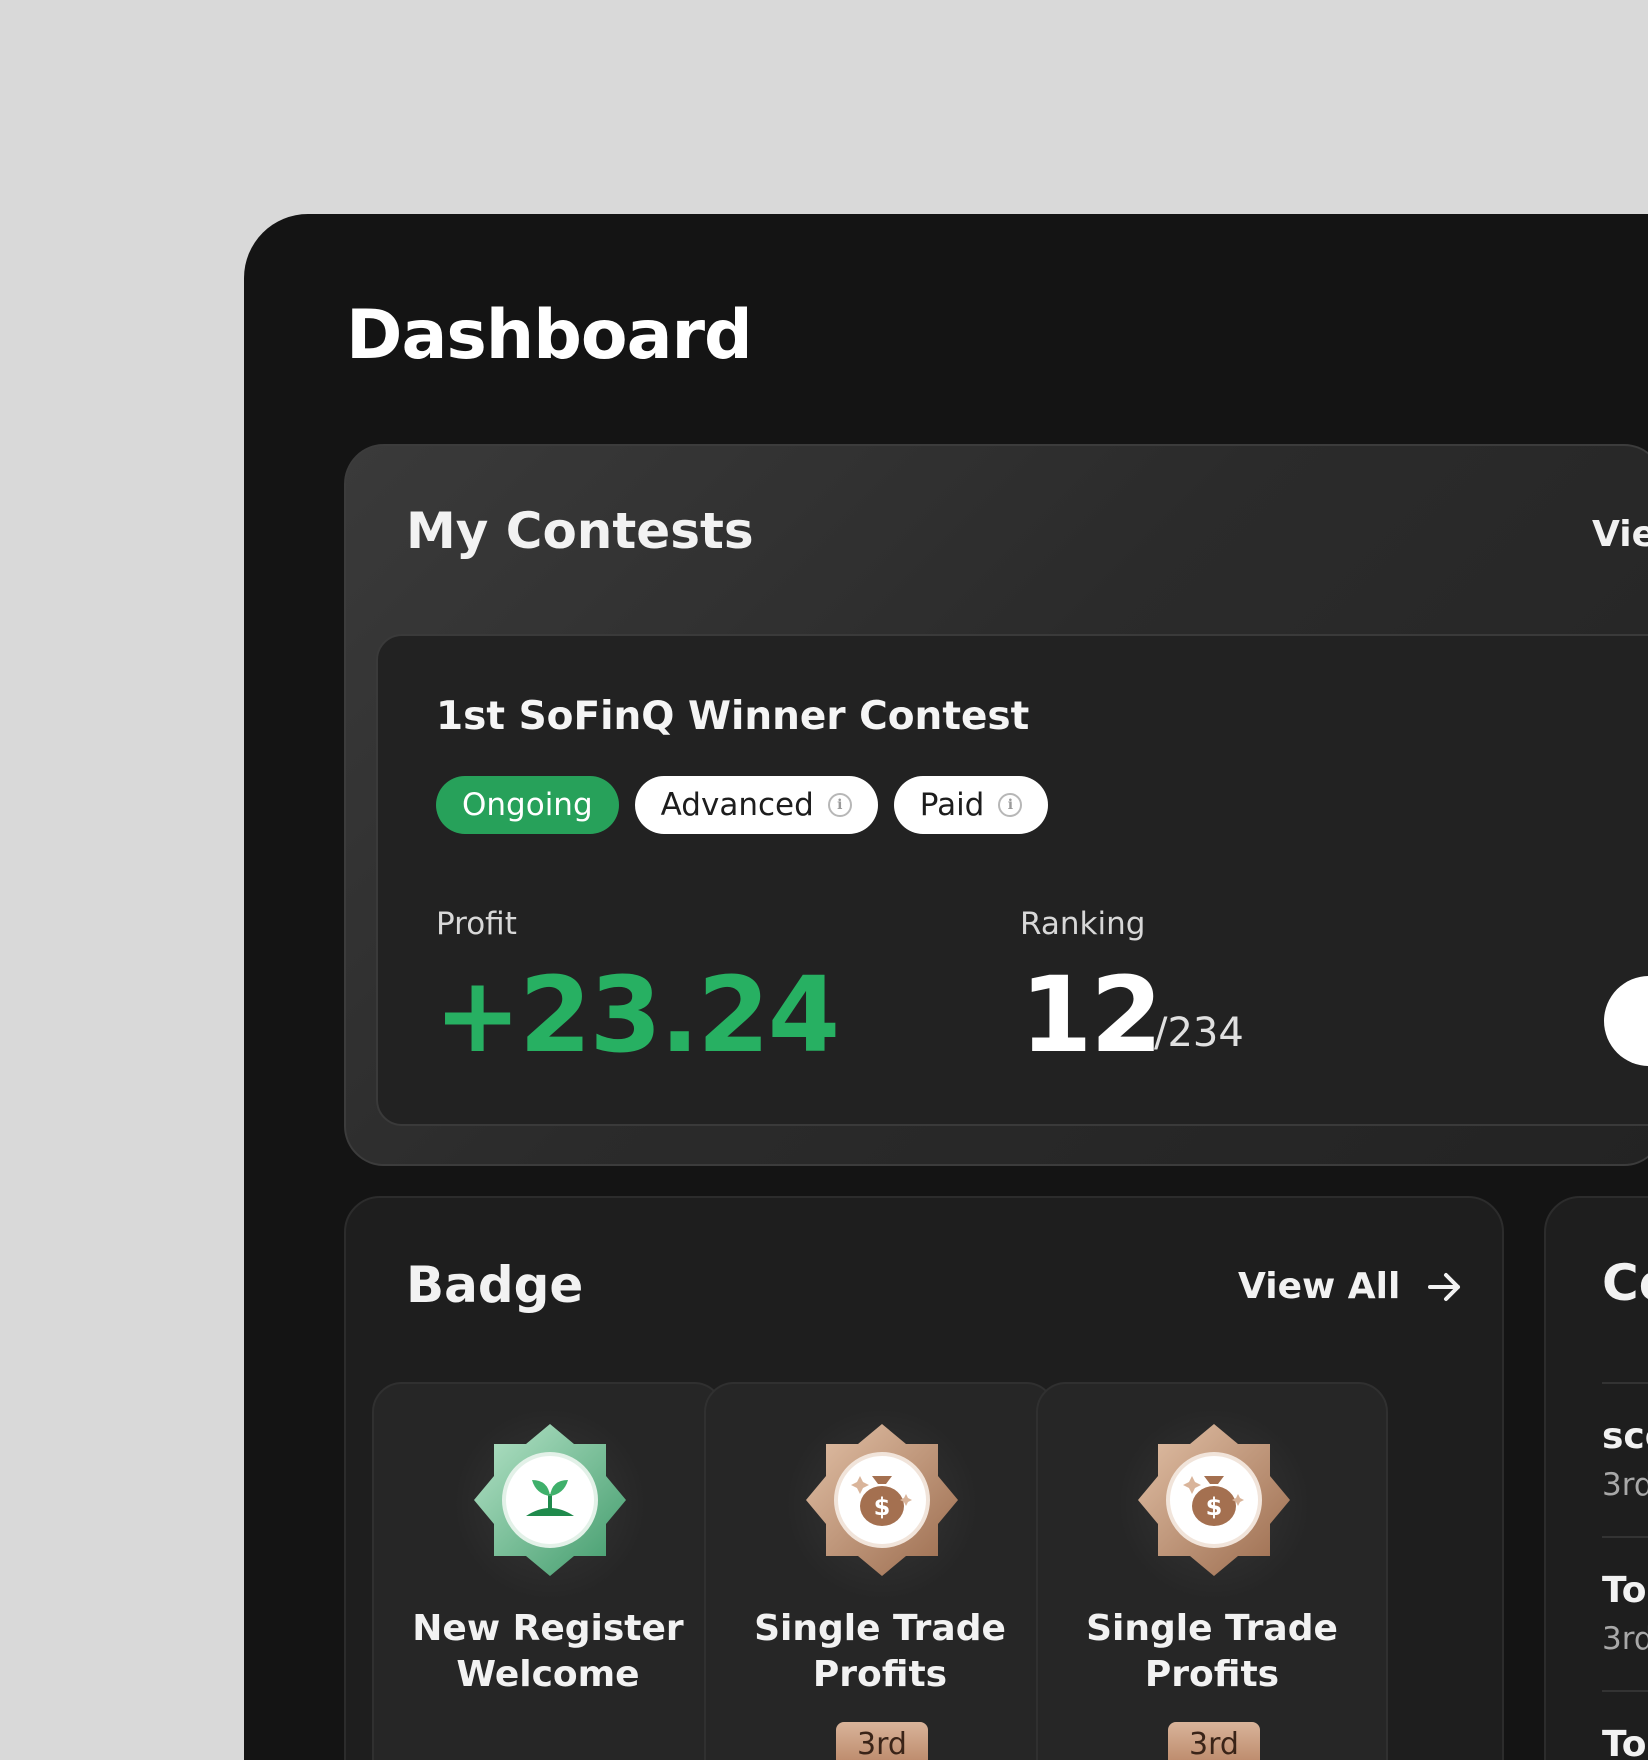 This screenshot has height=1760, width=1648. What do you see at coordinates (1199, 1033) in the screenshot?
I see `rank-total: /234` at bounding box center [1199, 1033].